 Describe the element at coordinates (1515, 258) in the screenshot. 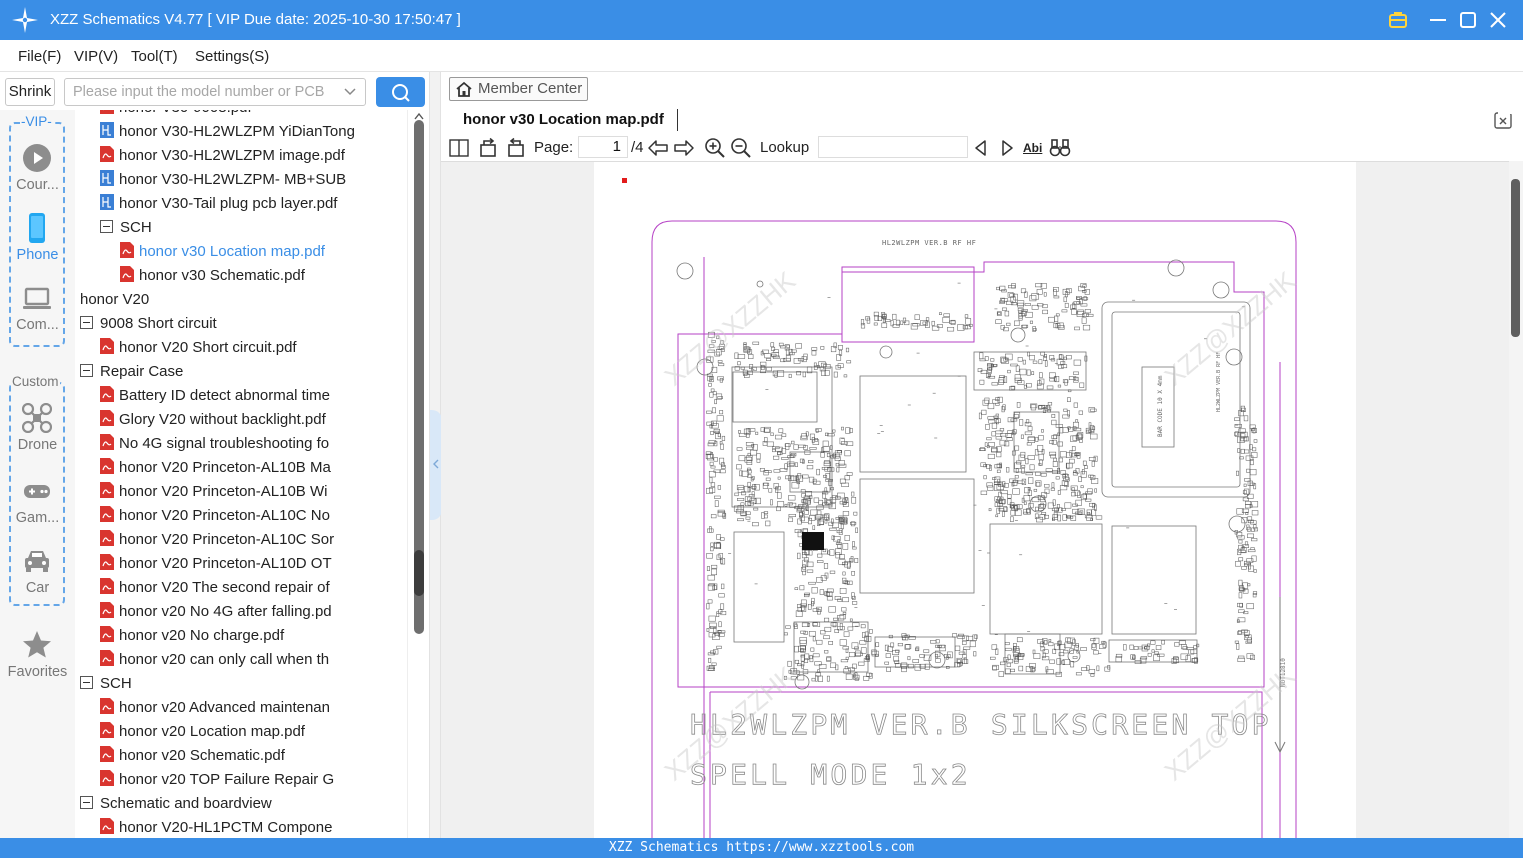

I see `document-scrollbar-thumb` at that location.